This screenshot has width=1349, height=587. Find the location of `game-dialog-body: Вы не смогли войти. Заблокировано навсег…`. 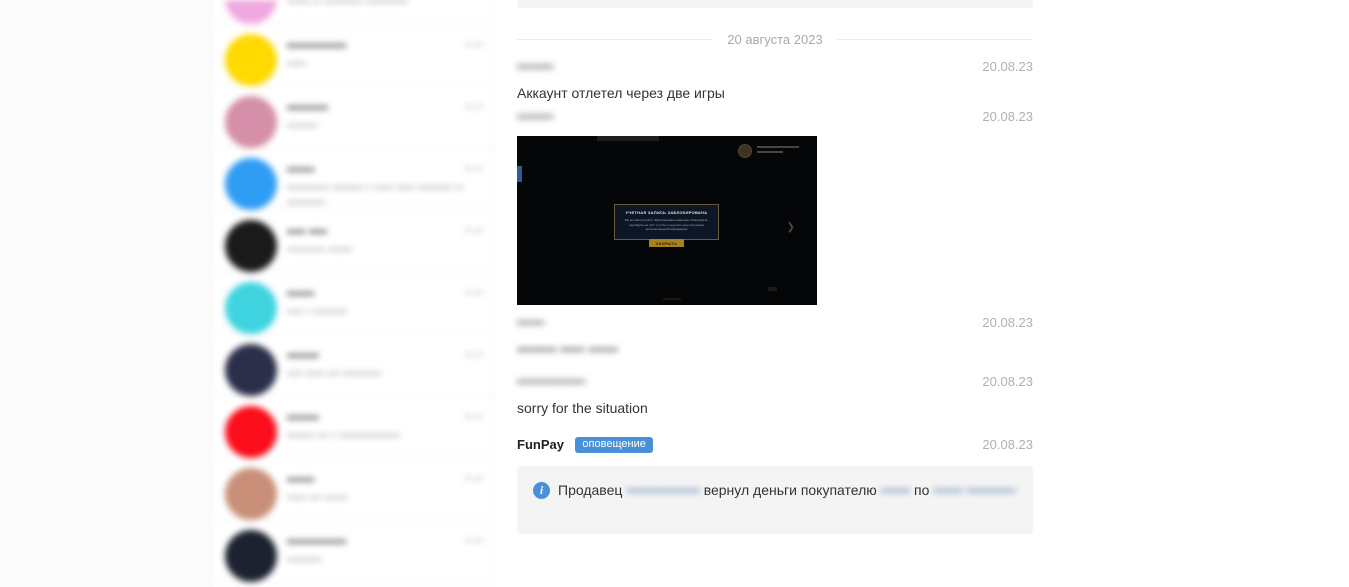

game-dialog-body: Вы не смогли войти. Заблокировано навсег… is located at coordinates (666, 225).